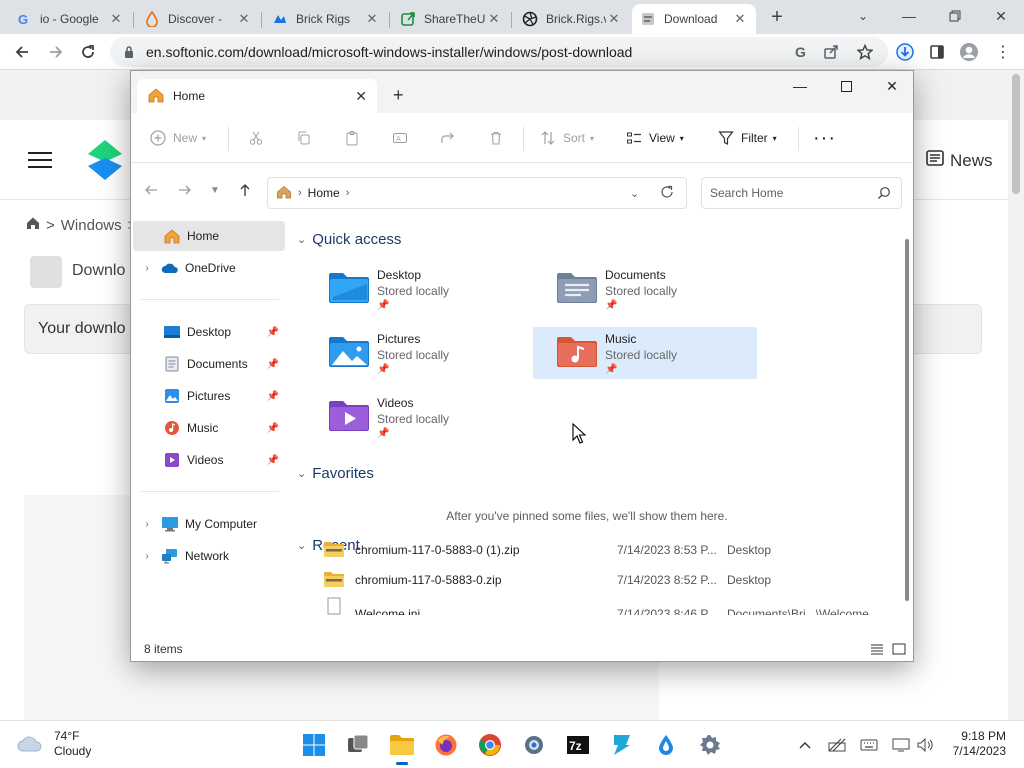 This screenshot has width=1024, height=768. I want to click on browser-tab-download: Download ✕, so click(694, 19).